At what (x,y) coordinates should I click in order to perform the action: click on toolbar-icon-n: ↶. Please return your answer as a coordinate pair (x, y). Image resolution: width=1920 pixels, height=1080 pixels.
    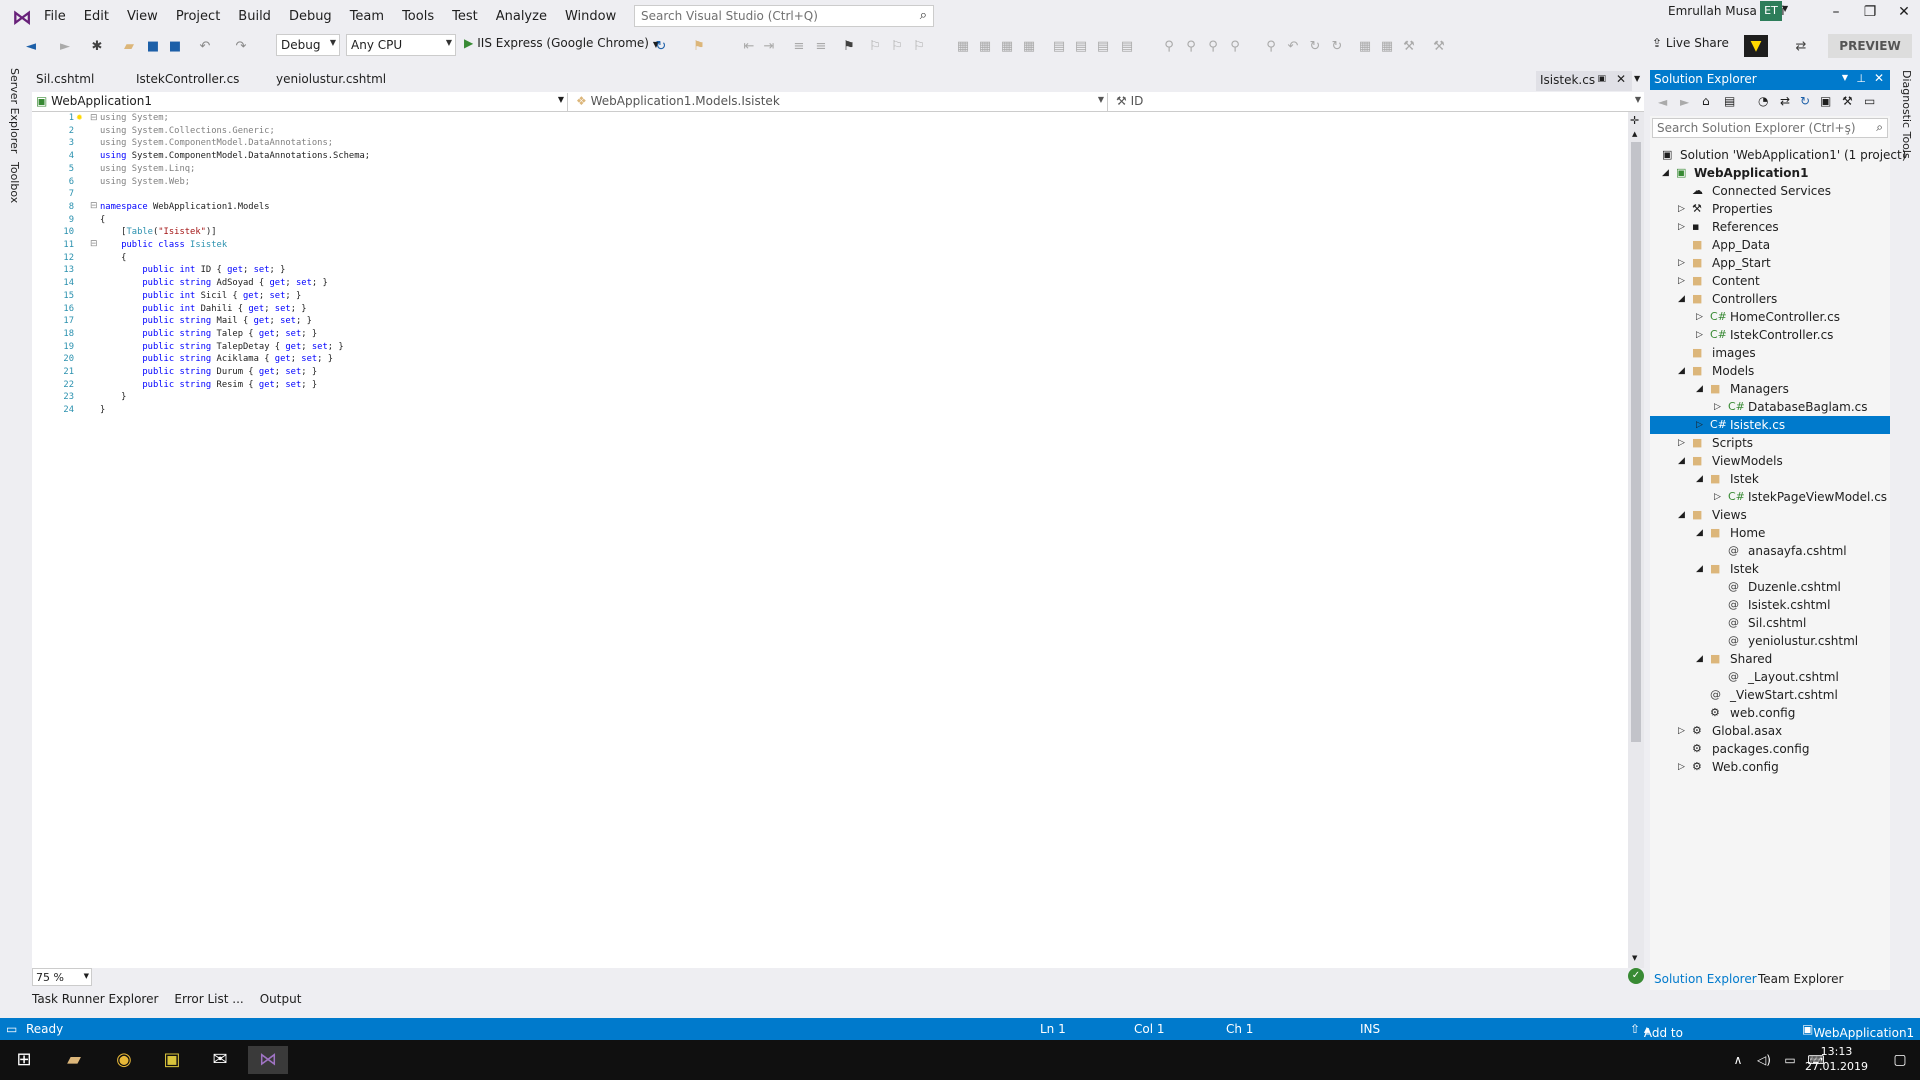
    Looking at the image, I should click on (1293, 47).